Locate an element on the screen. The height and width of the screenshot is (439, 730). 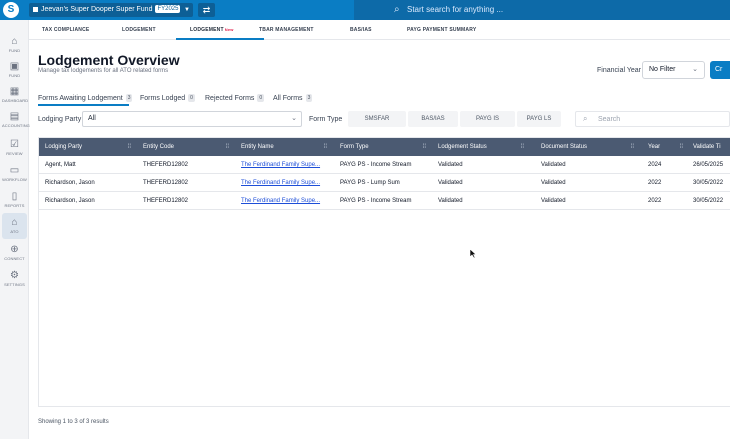
sidebar-item-dashboard: ▦ DASHBOARD is located at coordinates (15, 95).